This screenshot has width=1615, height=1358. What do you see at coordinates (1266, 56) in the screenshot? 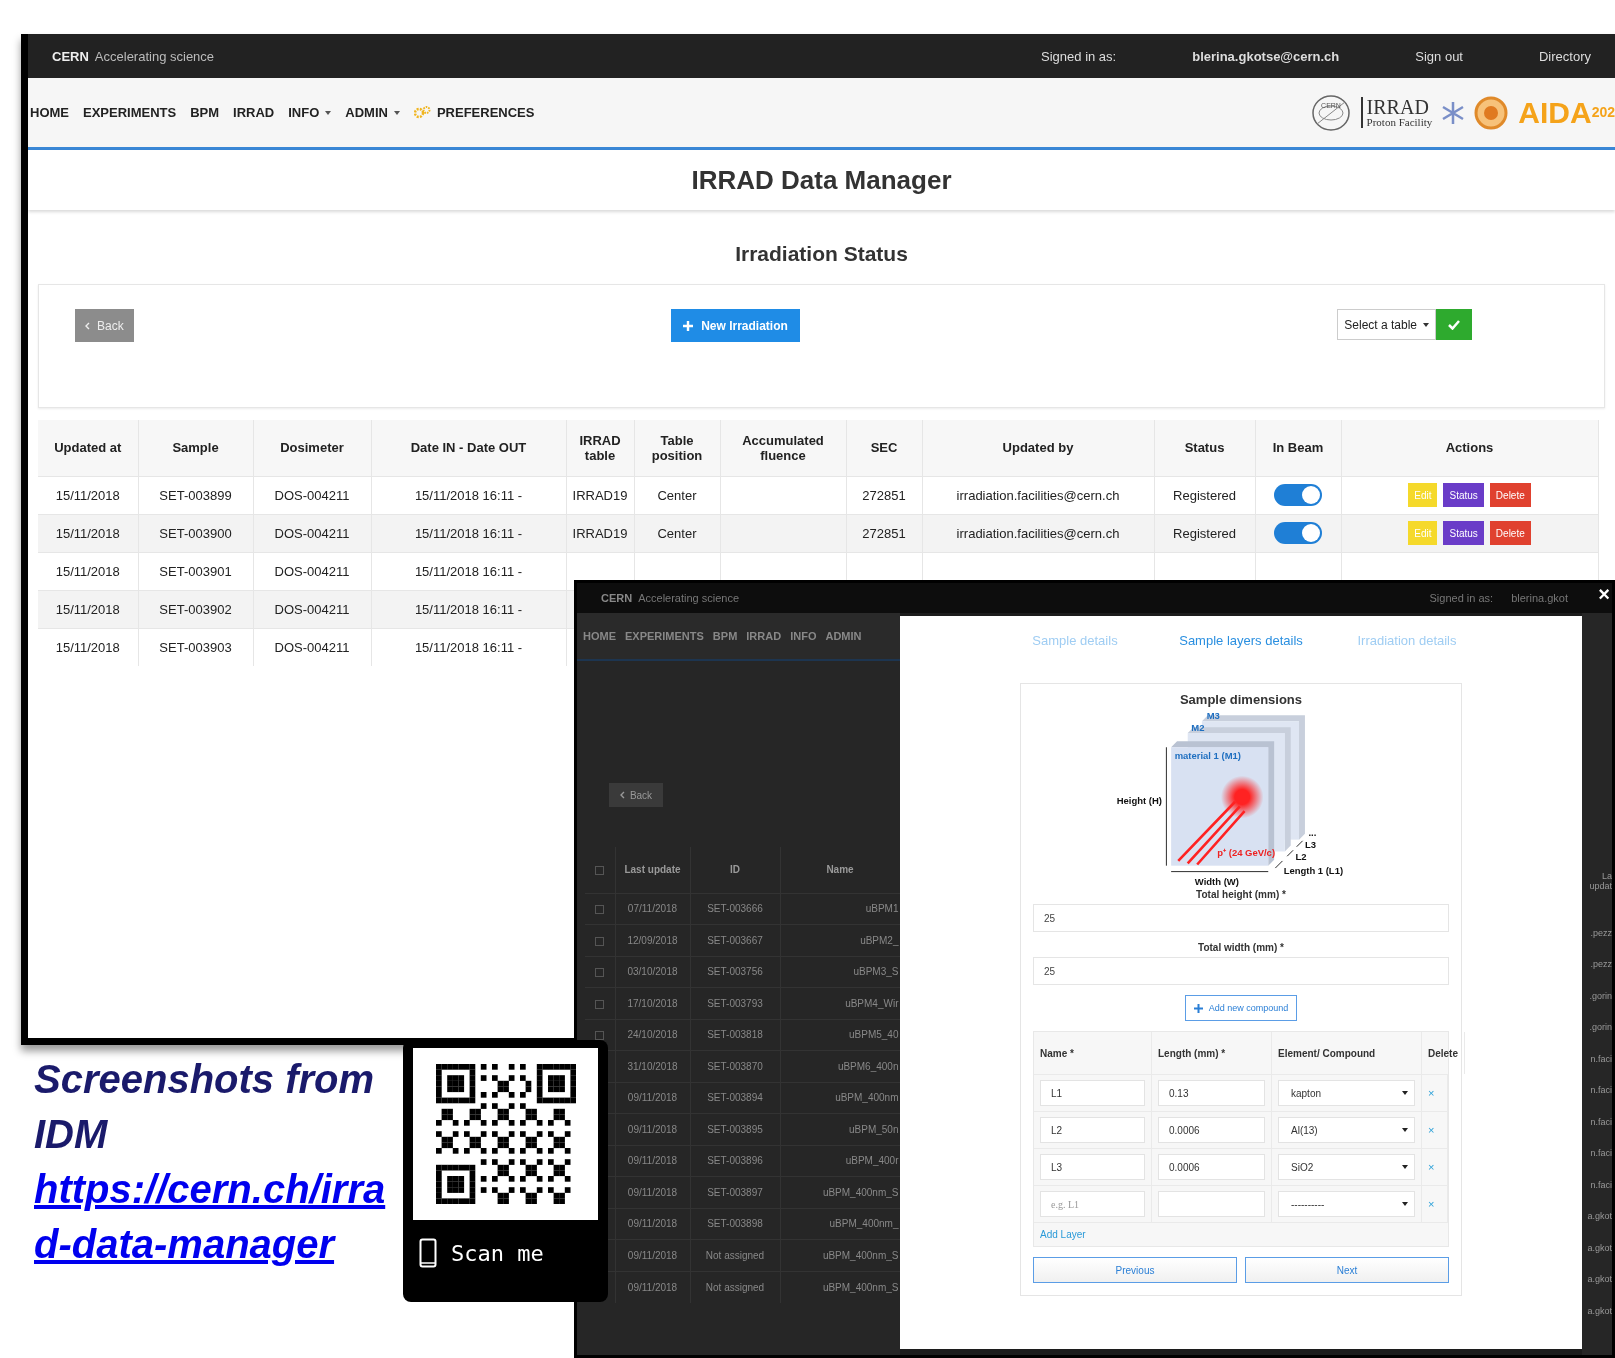
I see `user-email: blerina.gkotse@cern.ch` at bounding box center [1266, 56].